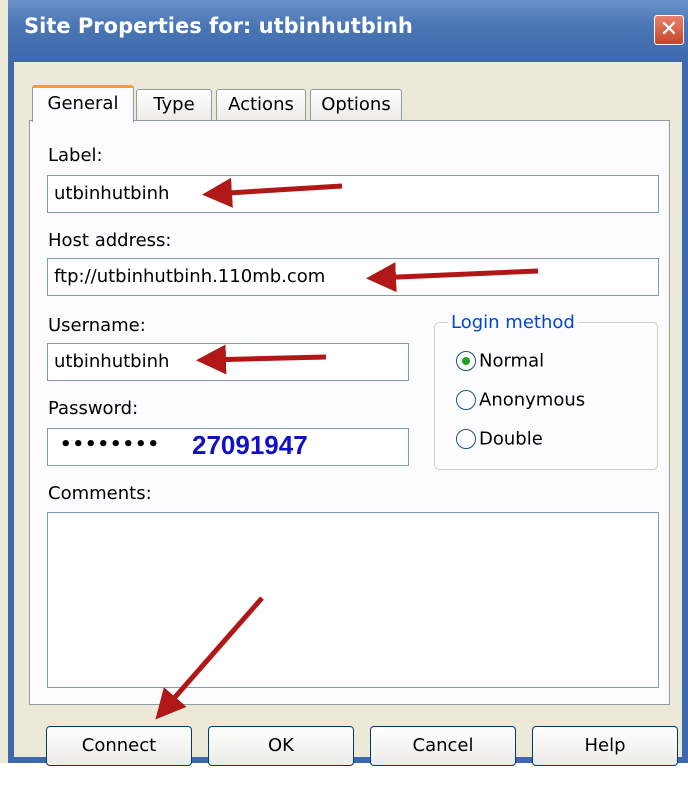 The image size is (688, 785). I want to click on connect-button-label: Connect, so click(119, 745).